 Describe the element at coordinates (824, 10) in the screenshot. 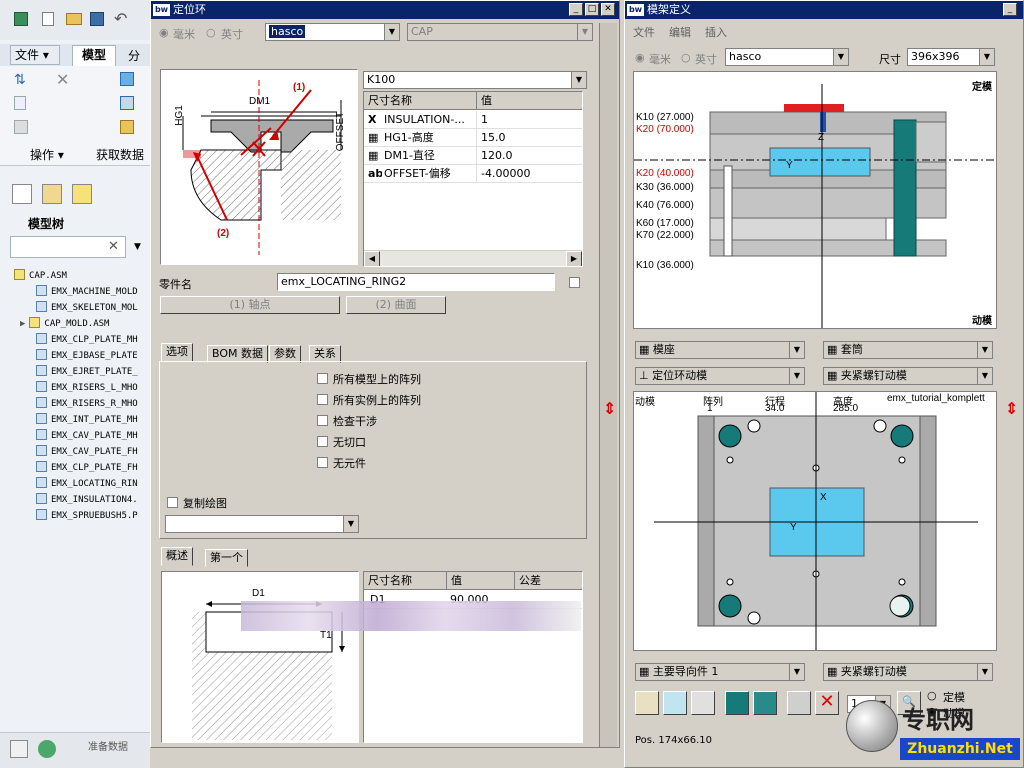

I see `mold-base-titlebar: bw 模架定义 _` at that location.